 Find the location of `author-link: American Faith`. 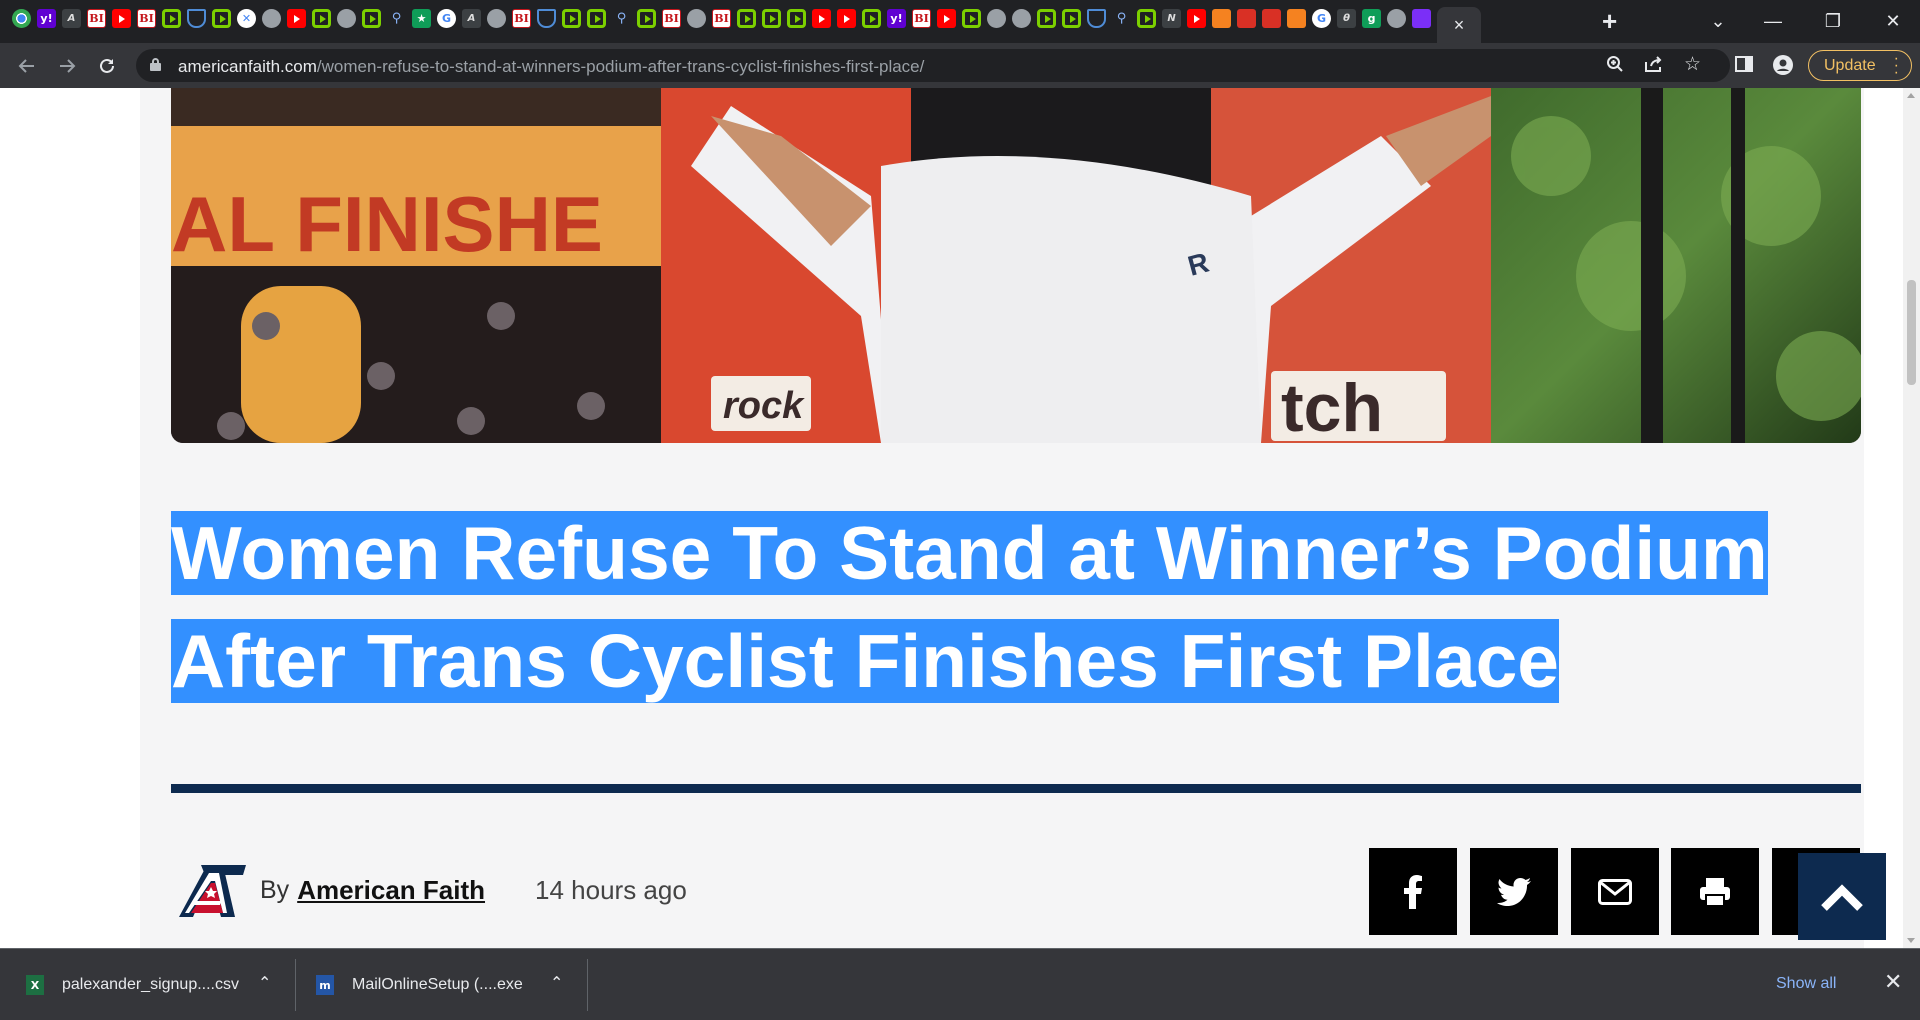

author-link: American Faith is located at coordinates (391, 890).